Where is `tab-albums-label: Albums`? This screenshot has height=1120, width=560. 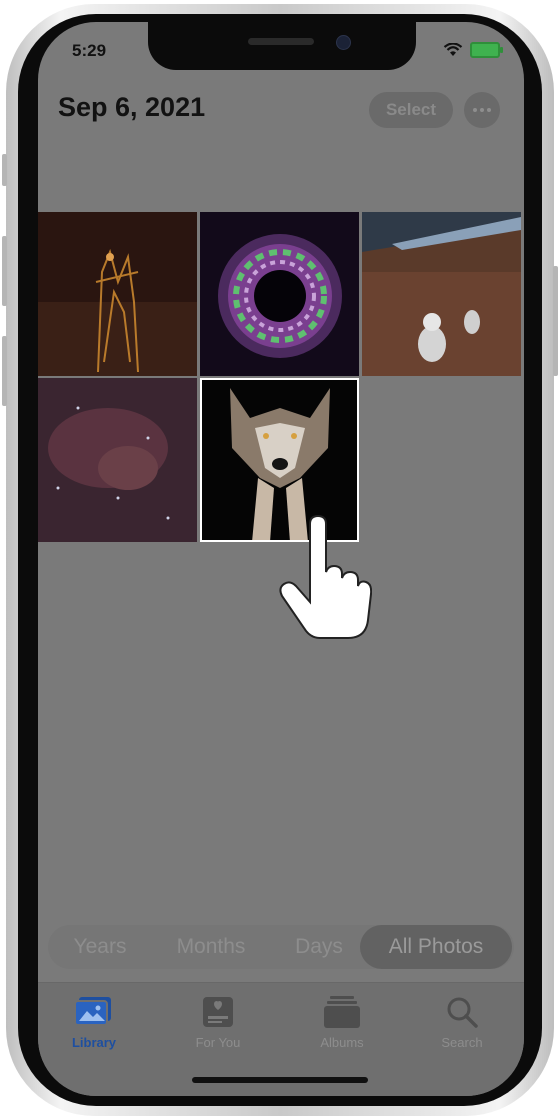 tab-albums-label: Albums is located at coordinates (342, 1042).